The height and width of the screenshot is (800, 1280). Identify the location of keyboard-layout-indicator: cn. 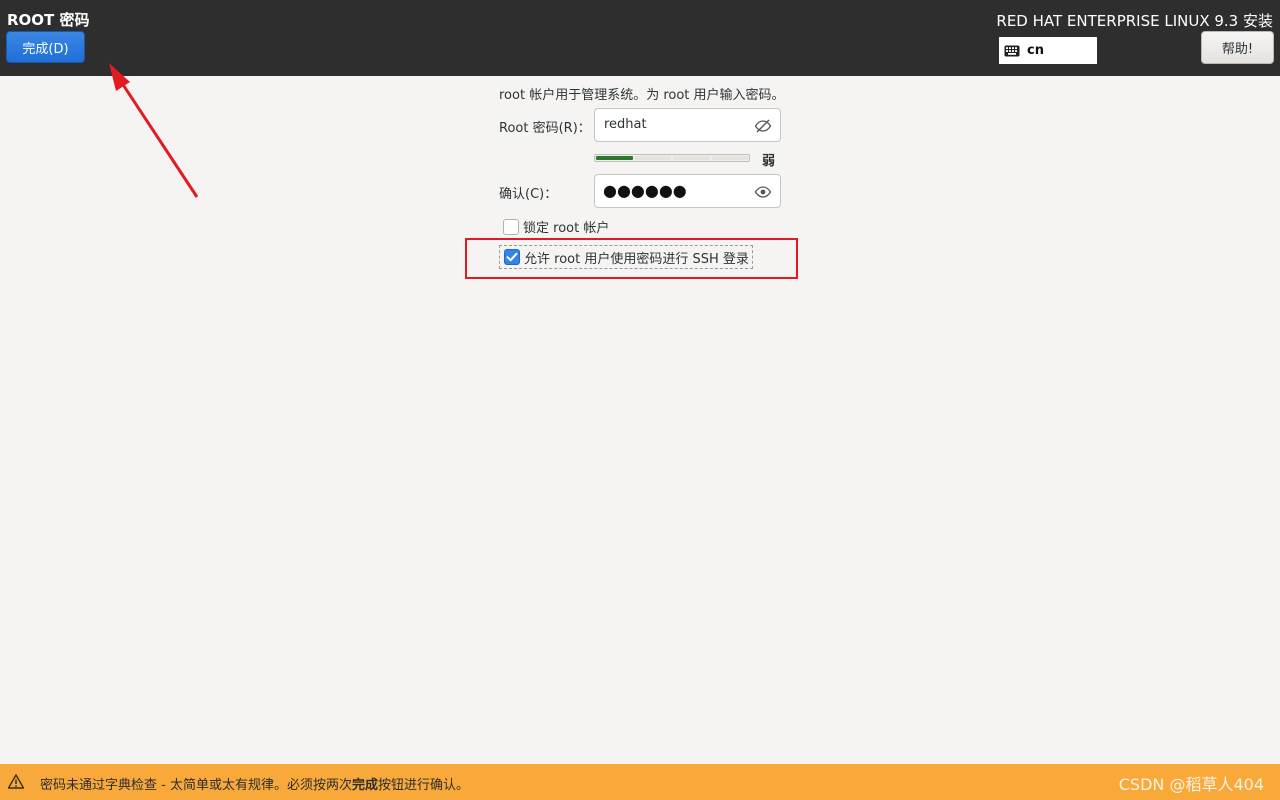
(1048, 50).